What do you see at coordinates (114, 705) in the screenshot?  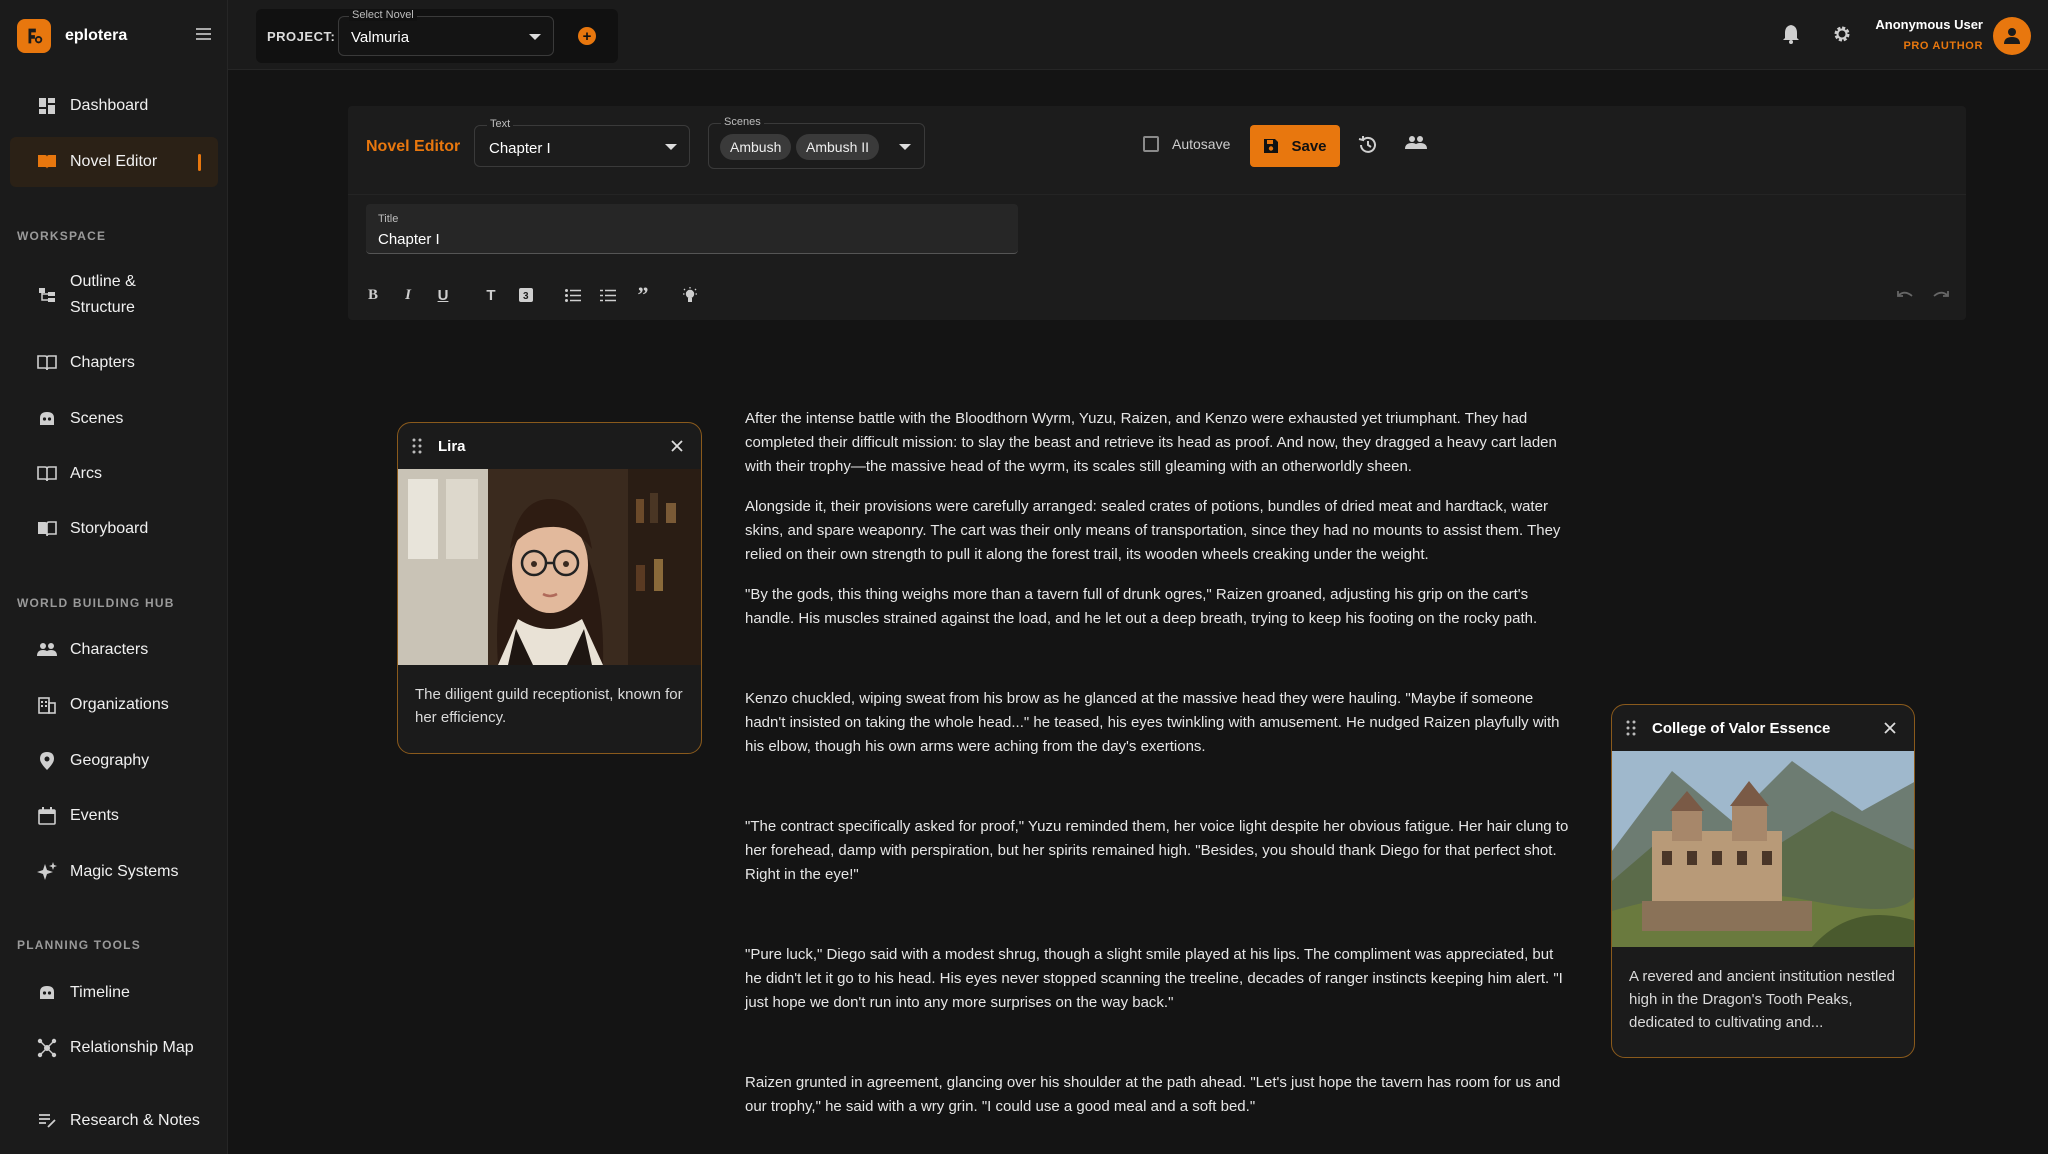 I see `sidebar-item-organizations: Organizations` at bounding box center [114, 705].